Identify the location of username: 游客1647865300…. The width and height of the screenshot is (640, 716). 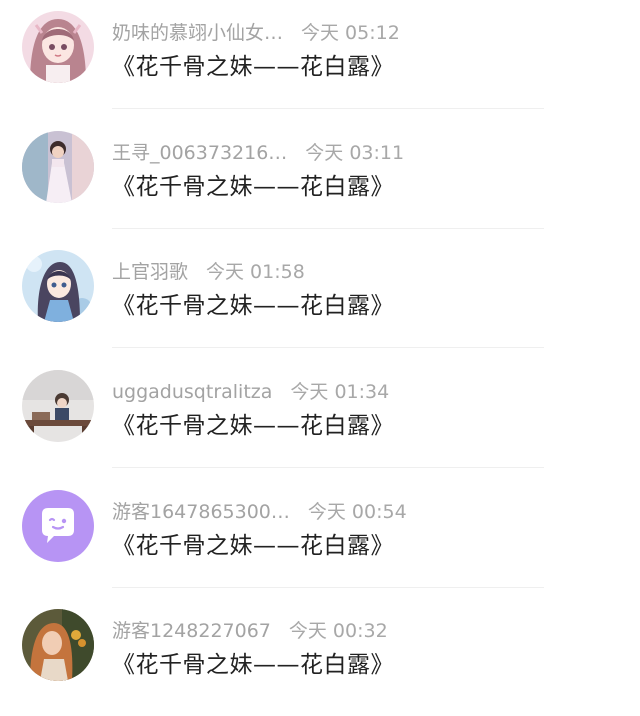
(201, 512).